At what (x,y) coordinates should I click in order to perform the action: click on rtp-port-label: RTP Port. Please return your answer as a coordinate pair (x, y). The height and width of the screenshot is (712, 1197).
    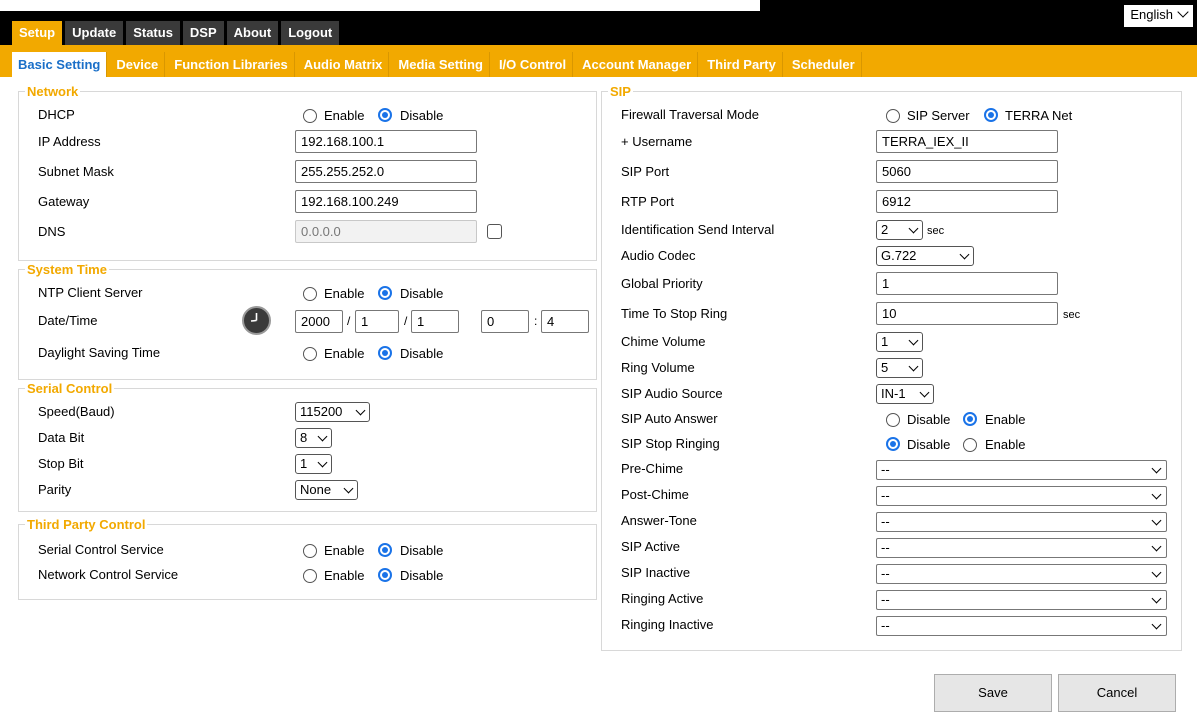
    Looking at the image, I should click on (647, 201).